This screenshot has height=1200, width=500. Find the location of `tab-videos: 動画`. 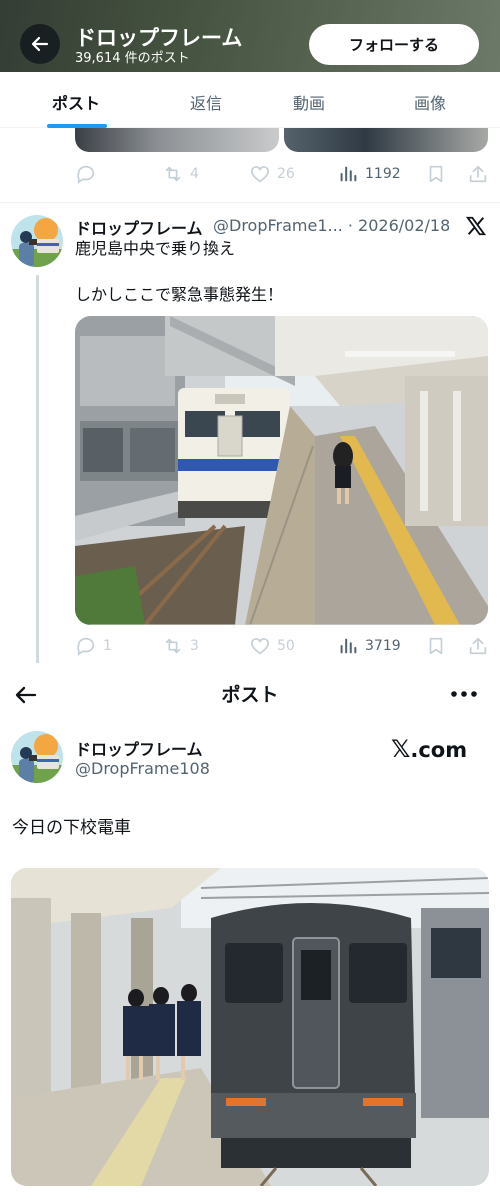

tab-videos: 動画 is located at coordinates (309, 102).